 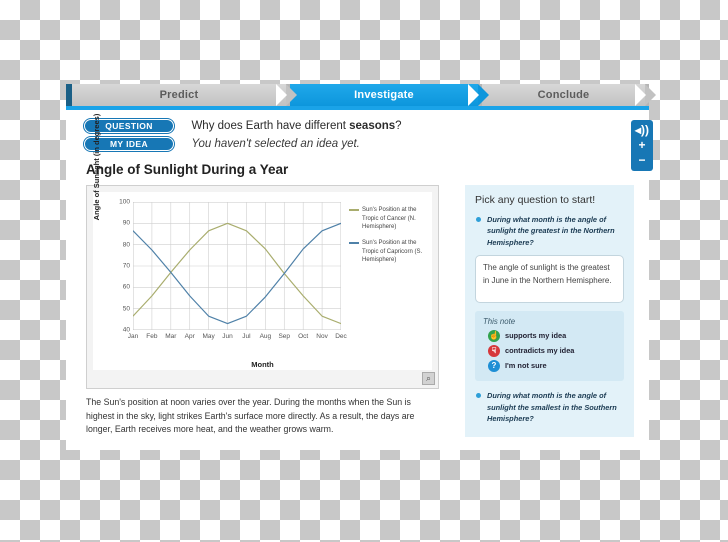 I want to click on tab-conclude: Conclude, so click(x=569, y=95).